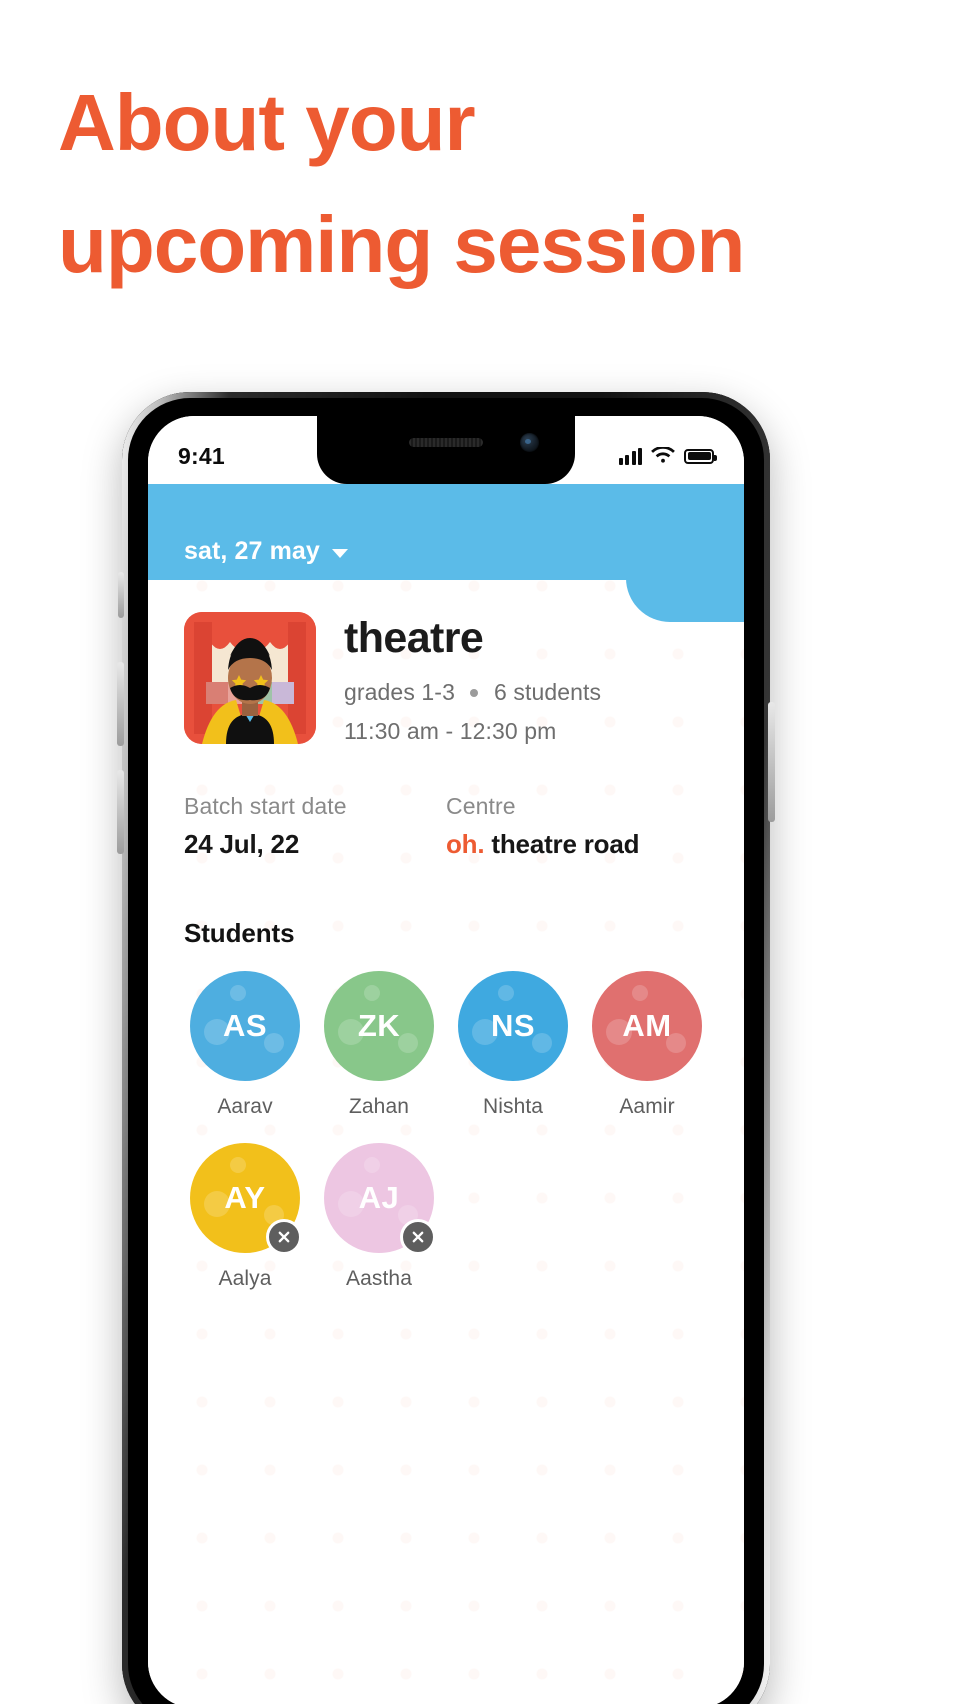  Describe the element at coordinates (446, 450) in the screenshot. I see `device-notch` at that location.